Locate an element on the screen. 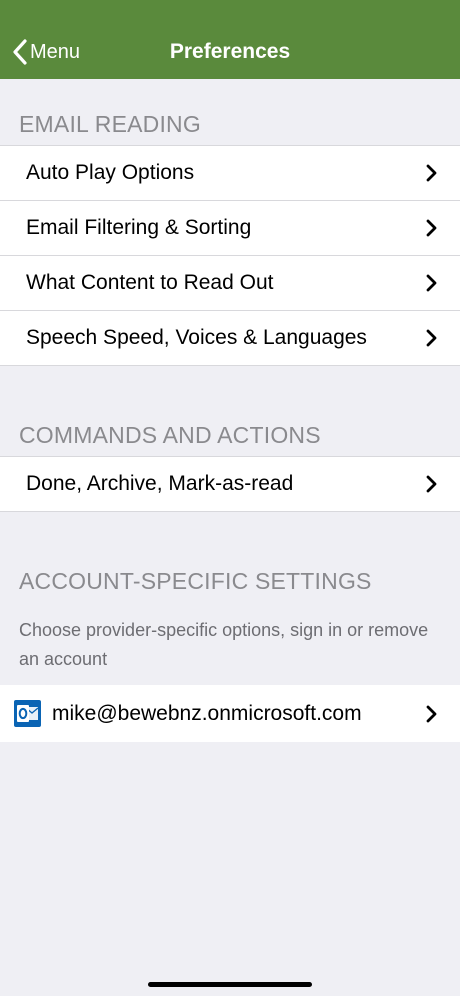  navigation-bar: Menu Preferences is located at coordinates (230, 39).